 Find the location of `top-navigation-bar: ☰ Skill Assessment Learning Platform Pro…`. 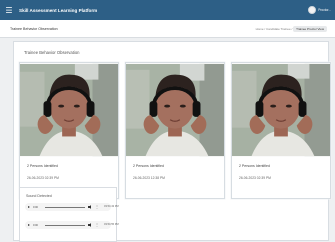

top-navigation-bar: ☰ Skill Assessment Learning Platform Pro… is located at coordinates (167, 10).